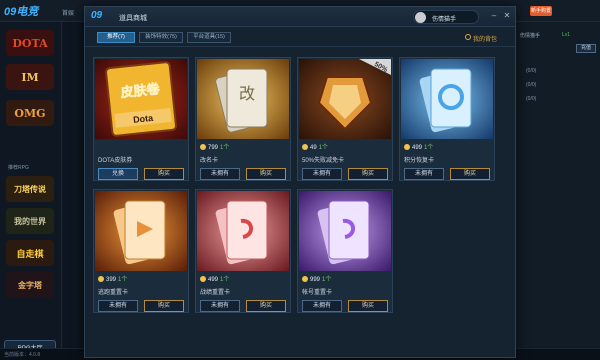 The height and width of the screenshot is (360, 600). Describe the element at coordinates (215, 293) in the screenshot. I see `item-name: 战绩重置卡` at that location.